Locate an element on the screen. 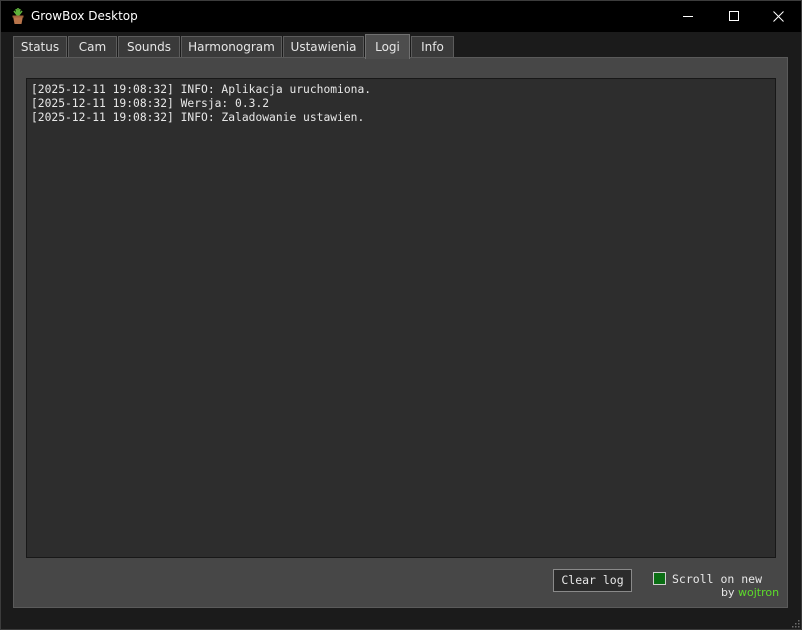 The width and height of the screenshot is (802, 630). minimize-icon is located at coordinates (687, 16).